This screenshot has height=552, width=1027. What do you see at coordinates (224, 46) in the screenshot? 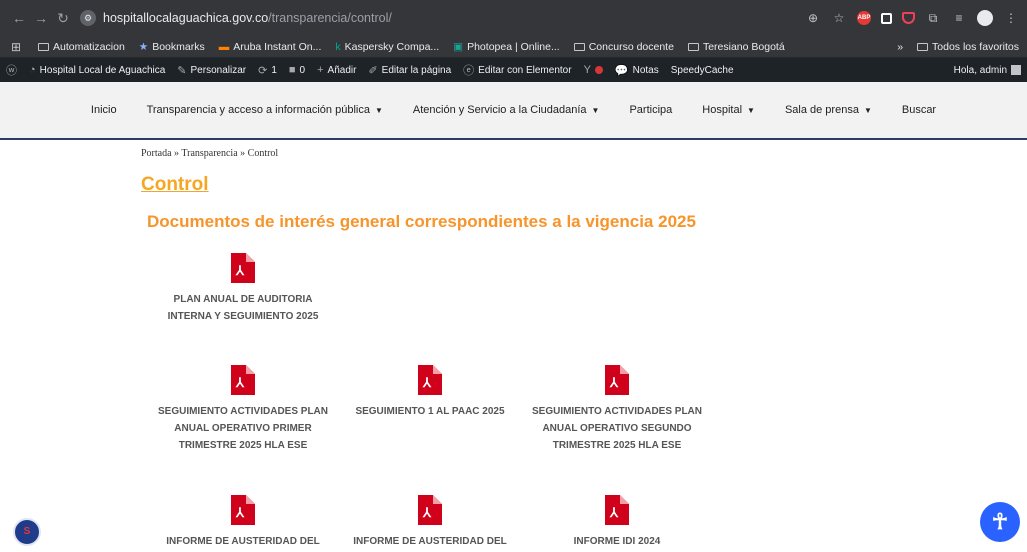
I see `aruba-icon: ▬` at bounding box center [224, 46].